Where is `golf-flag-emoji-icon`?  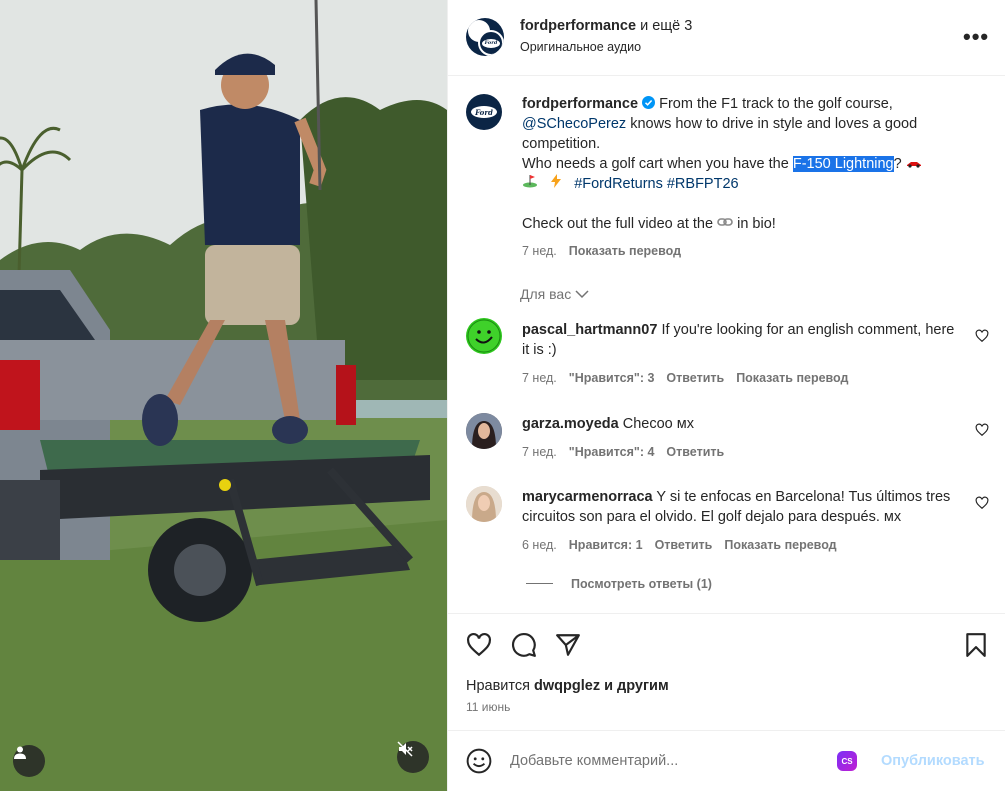 golf-flag-emoji-icon is located at coordinates (530, 181).